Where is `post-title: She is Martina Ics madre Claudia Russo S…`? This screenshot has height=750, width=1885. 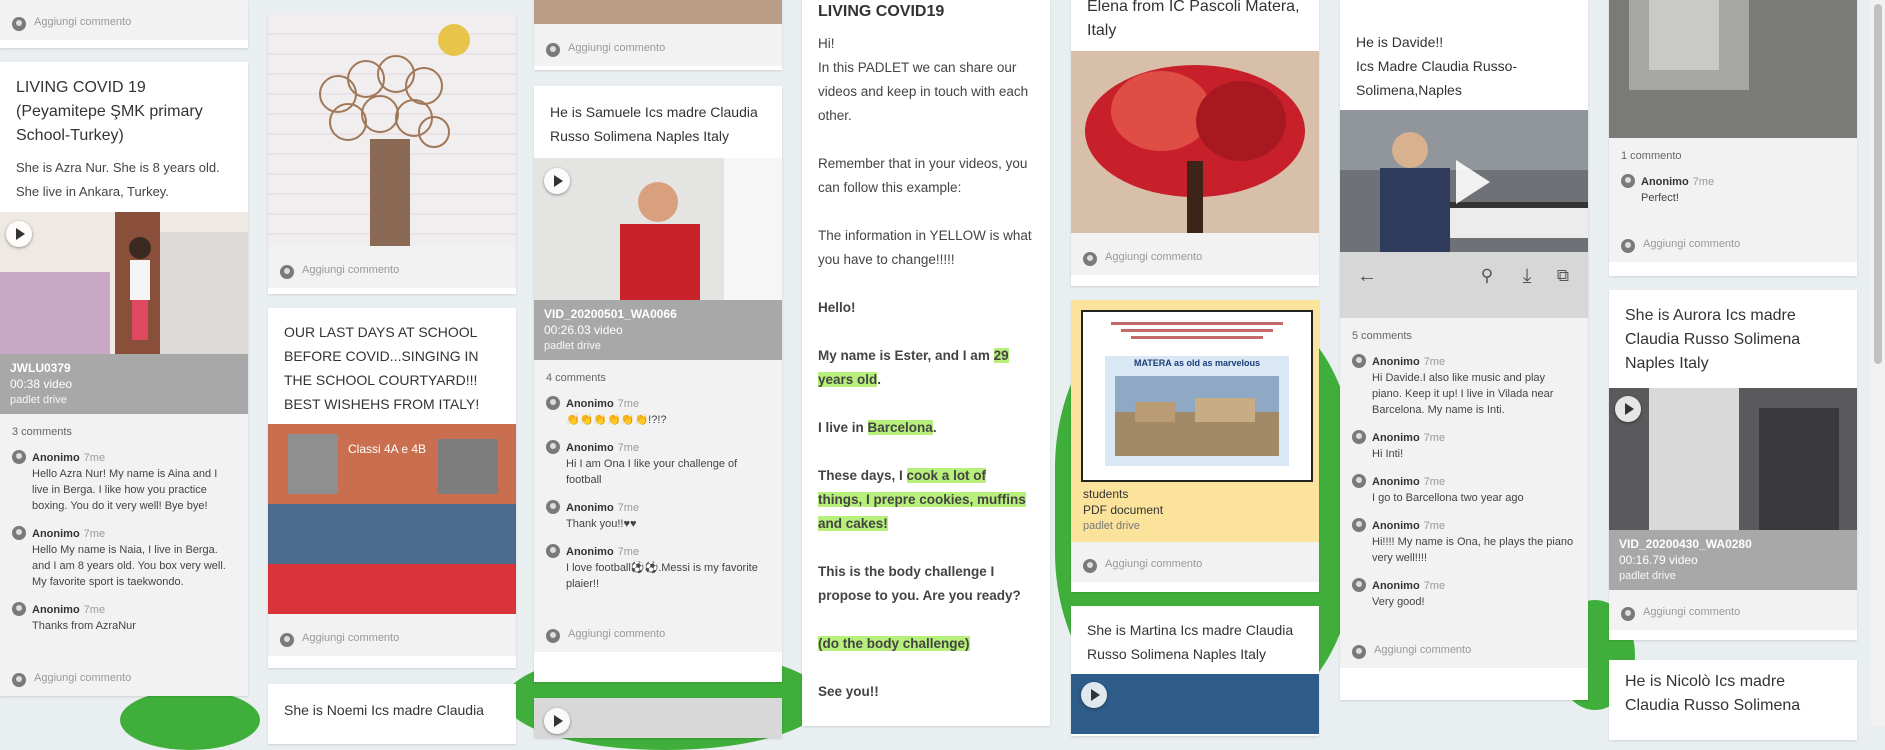
post-title: She is Martina Ics madre Claudia Russo S… is located at coordinates (1190, 642).